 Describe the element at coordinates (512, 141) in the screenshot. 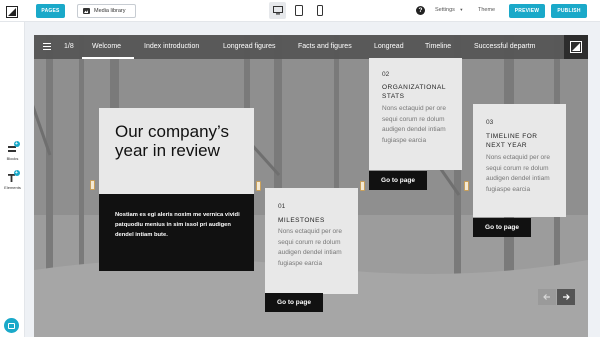

I see `card-title: TIMELINE FOR NEXT YEAR` at that location.